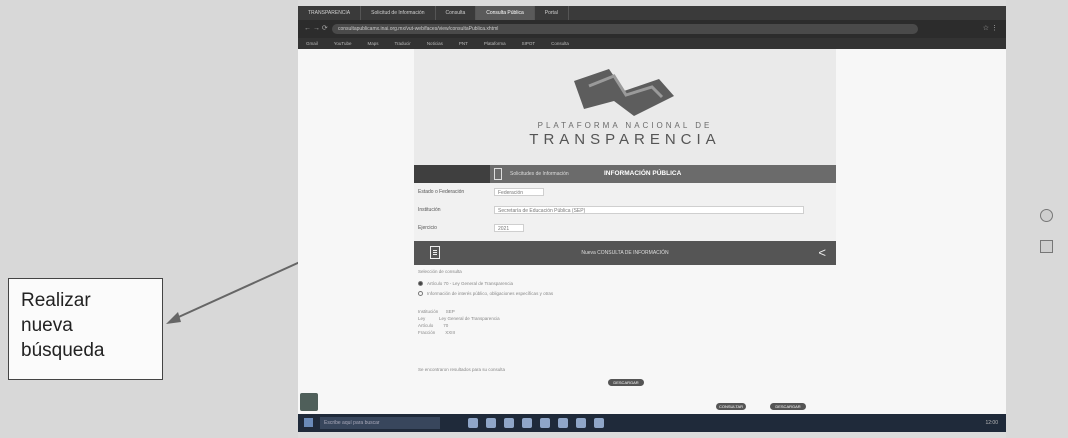  I want to click on site-banner: PLATAFORMA NACIONAL DE TRANSPARENCIA, so click(625, 107).